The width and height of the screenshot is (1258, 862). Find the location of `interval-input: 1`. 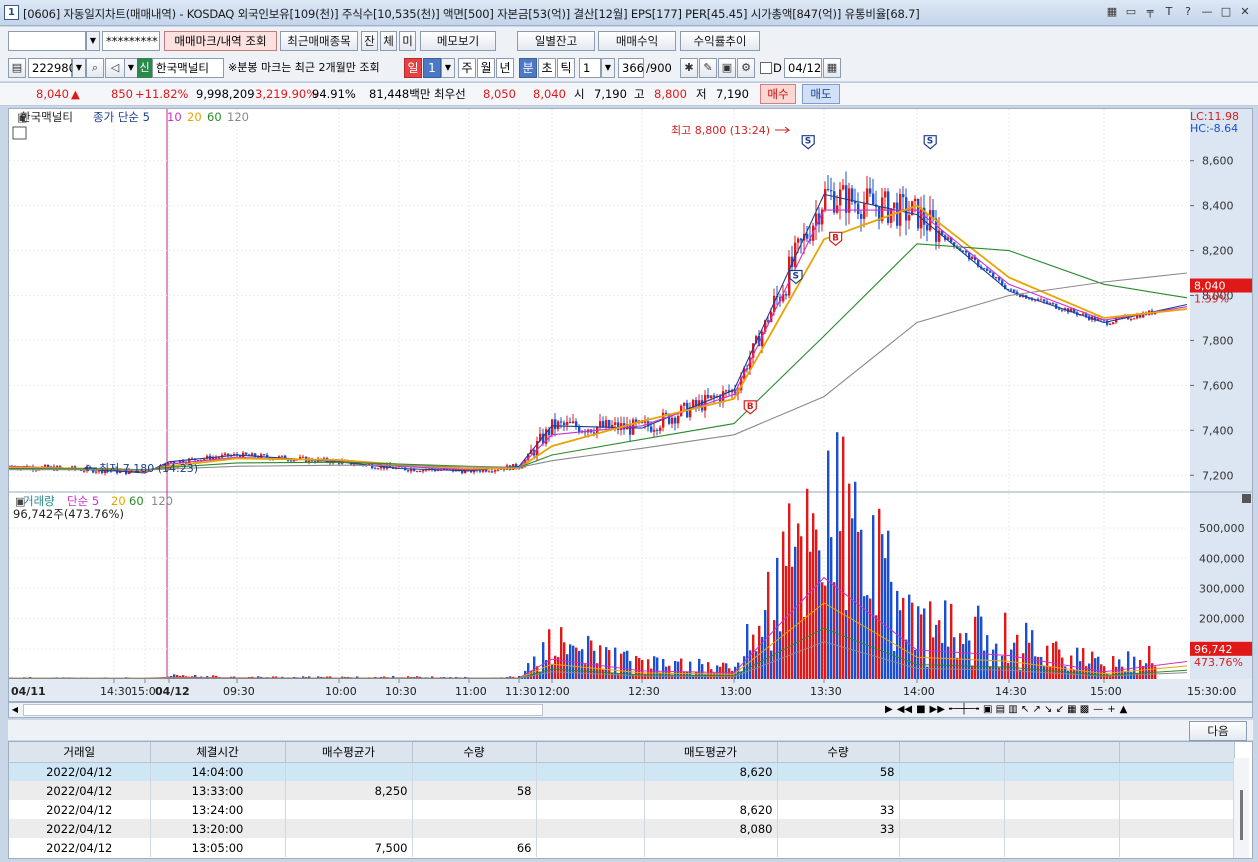

interval-input: 1 is located at coordinates (590, 68).